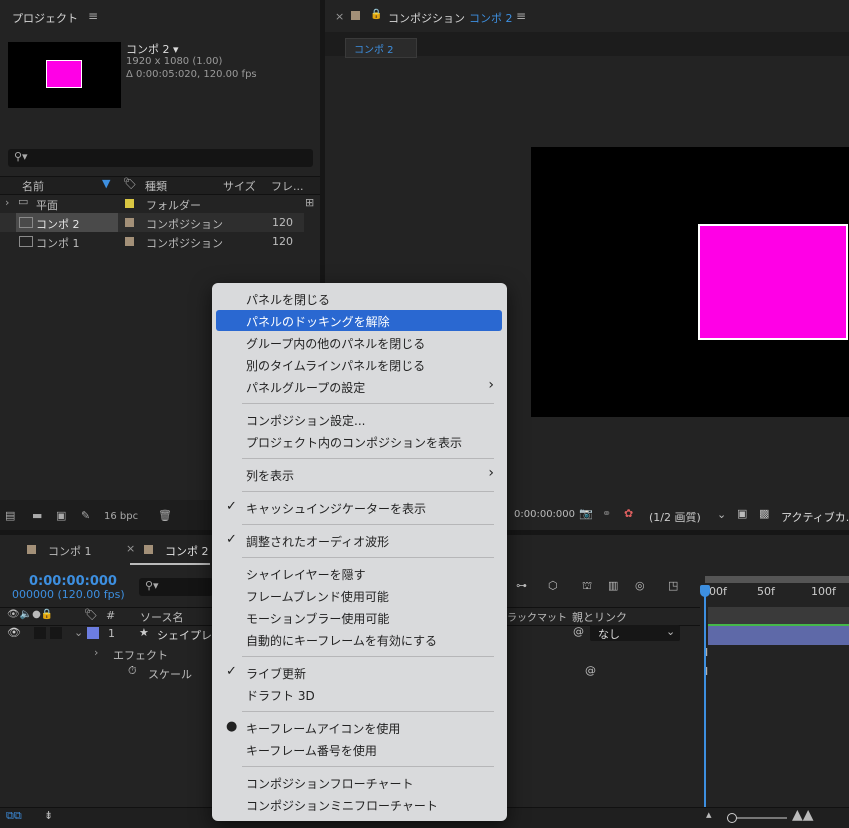 The height and width of the screenshot is (828, 849). What do you see at coordinates (690, 282) in the screenshot?
I see `viewer-canvas` at bounding box center [690, 282].